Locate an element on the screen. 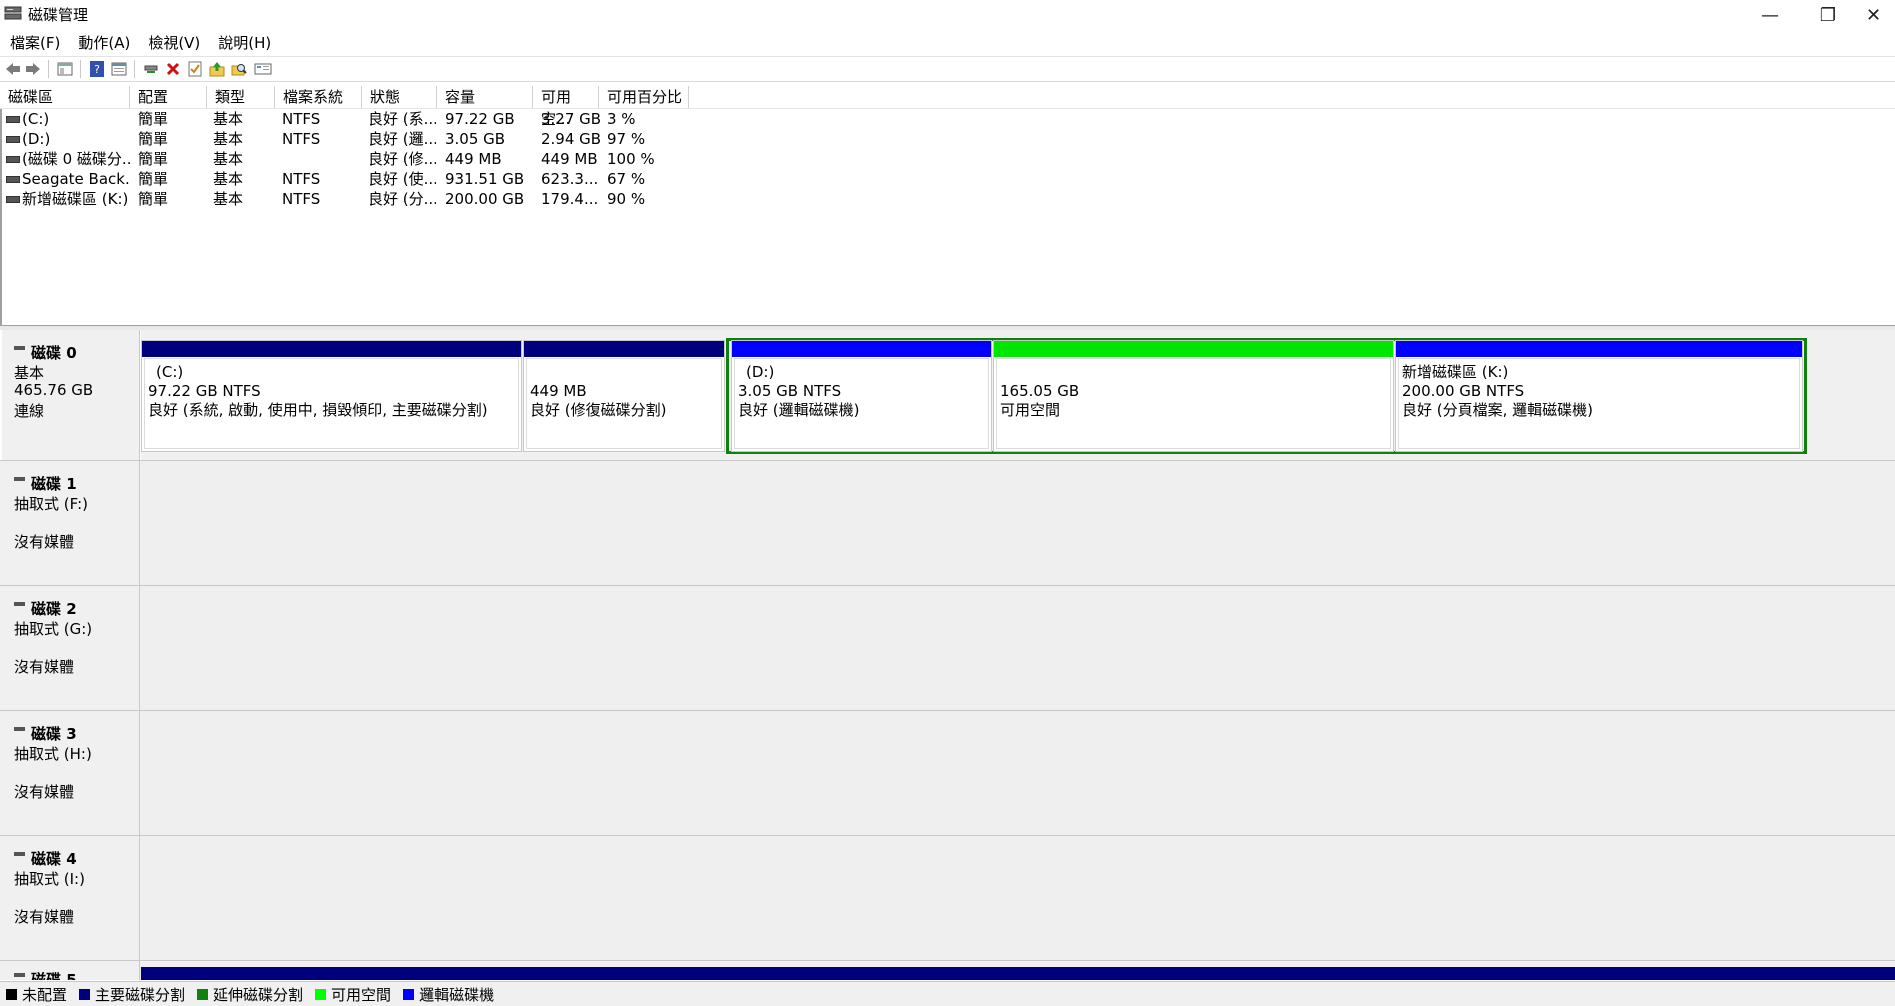 The height and width of the screenshot is (1006, 1895). properties-icon is located at coordinates (119, 69).